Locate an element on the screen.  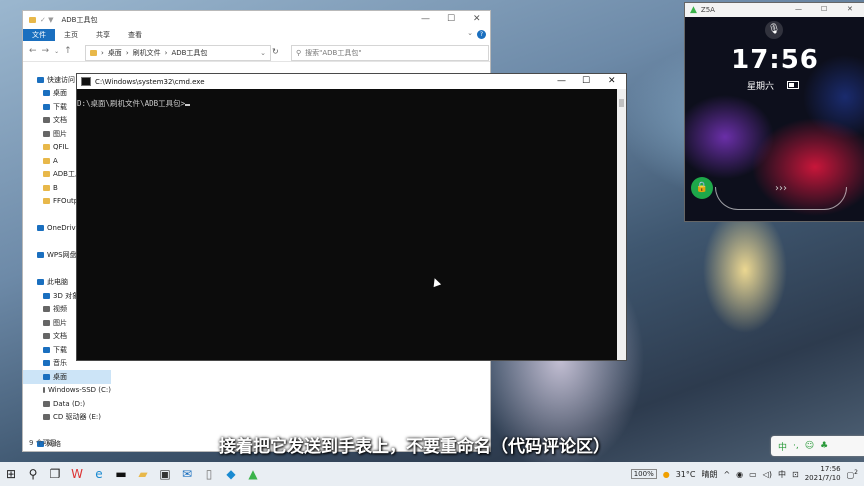
nav-item-label: 音乐 is located at coordinates (60, 363).